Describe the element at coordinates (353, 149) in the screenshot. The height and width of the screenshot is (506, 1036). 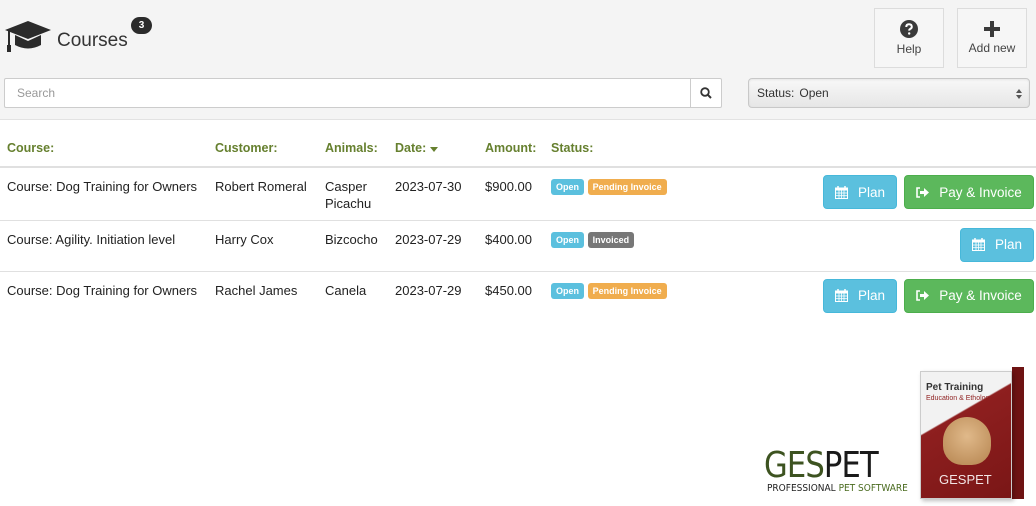
I see `column-header-animals: Animals:` at that location.